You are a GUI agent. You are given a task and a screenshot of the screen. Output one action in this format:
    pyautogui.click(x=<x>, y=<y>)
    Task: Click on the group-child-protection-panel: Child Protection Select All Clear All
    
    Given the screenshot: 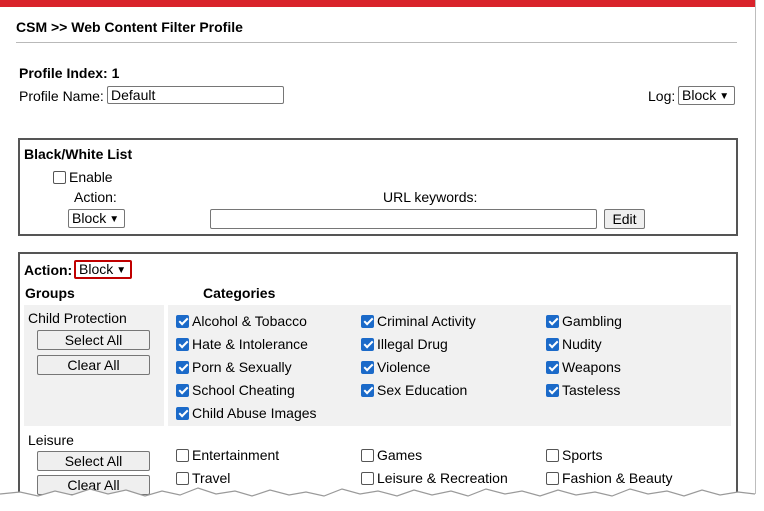 What is the action you would take?
    pyautogui.click(x=94, y=365)
    